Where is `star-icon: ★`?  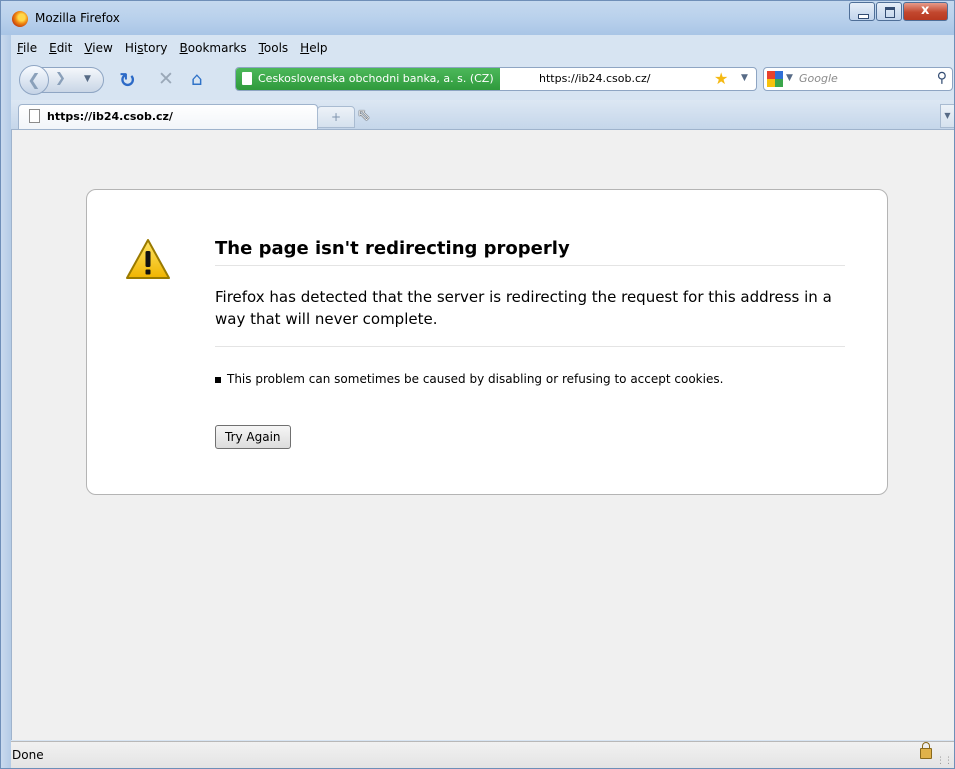
star-icon: ★ is located at coordinates (721, 78).